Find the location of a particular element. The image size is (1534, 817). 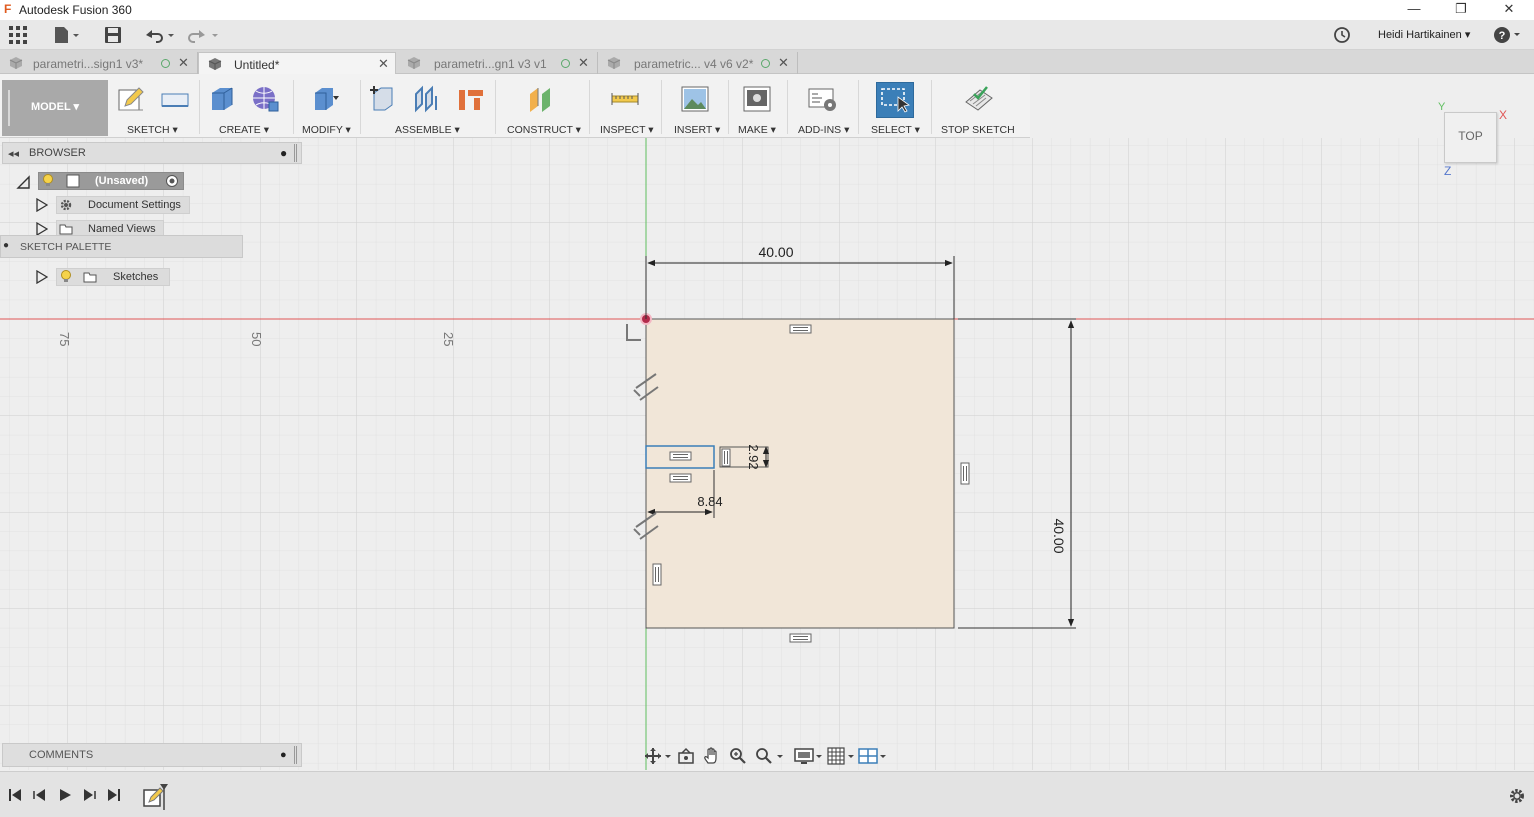

assemble-group: ASSEMBLE ▾ is located at coordinates (428, 106).